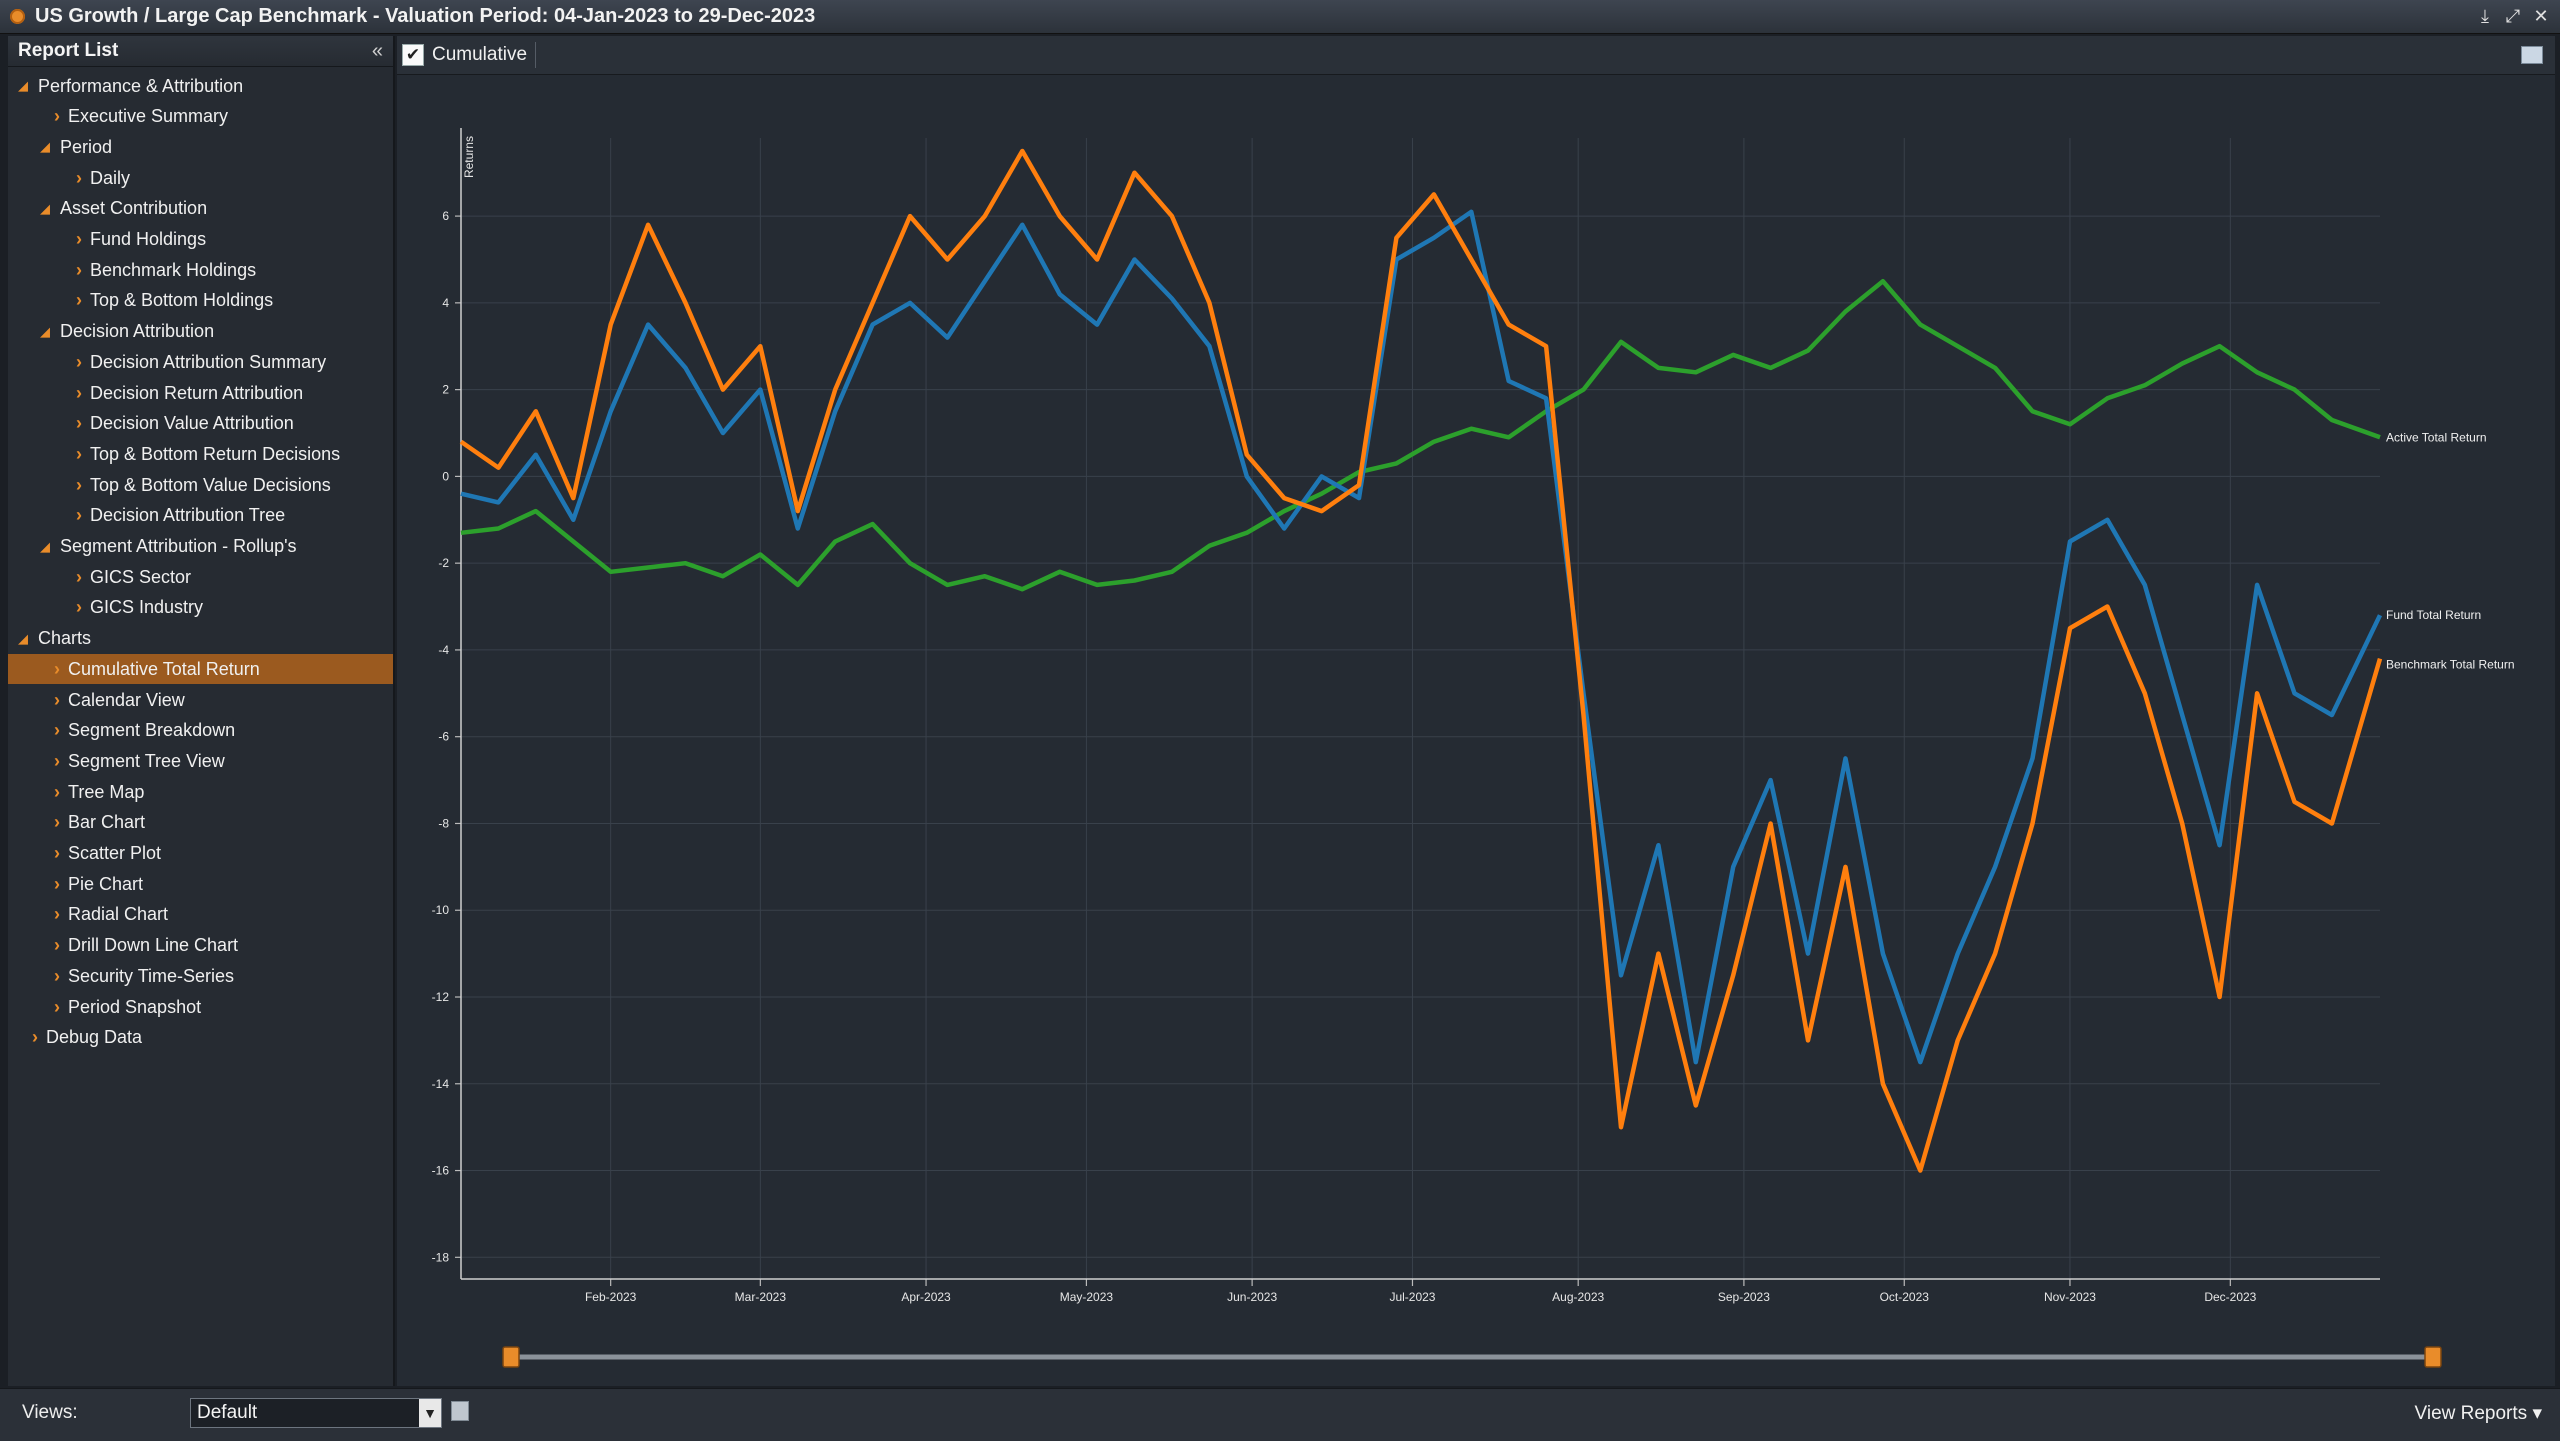  What do you see at coordinates (197, 392) in the screenshot?
I see `tree-item-label: Decision Return Attribution` at bounding box center [197, 392].